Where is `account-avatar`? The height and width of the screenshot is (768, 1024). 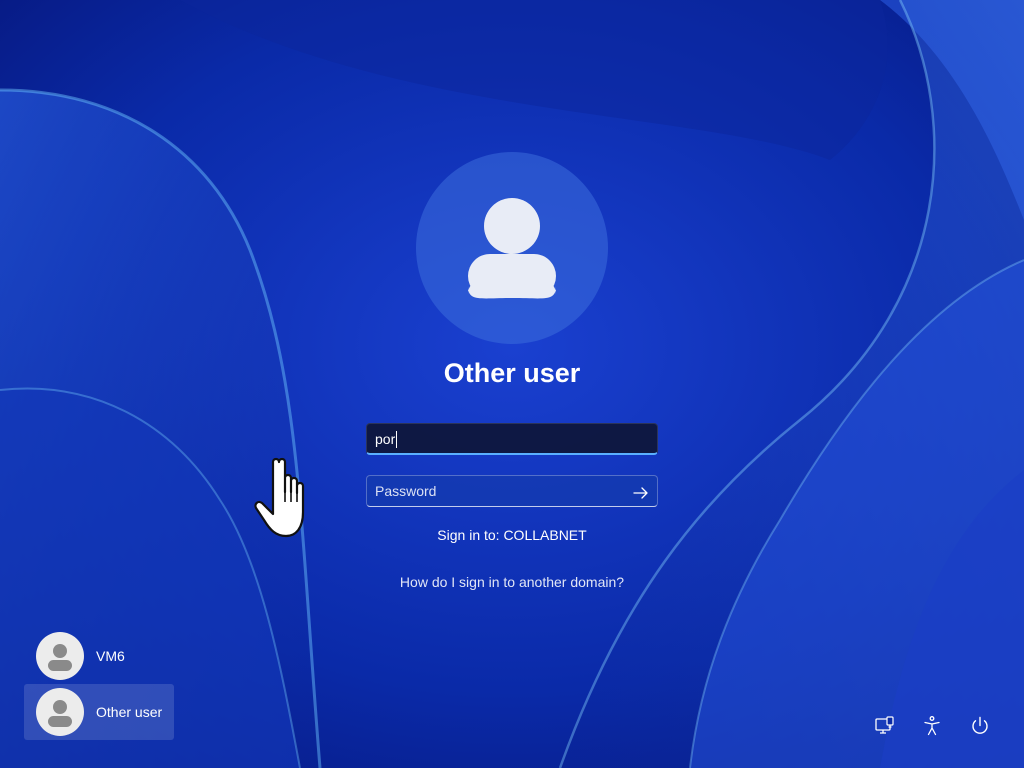
account-avatar is located at coordinates (512, 248).